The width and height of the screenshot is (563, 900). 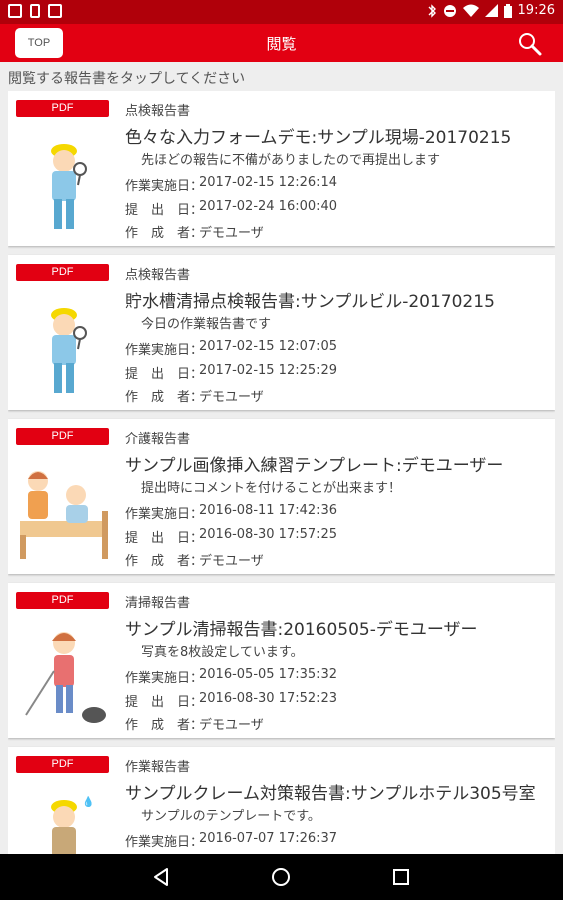 I want to click on app-bar: TOP 閲覧, so click(x=281, y=43).